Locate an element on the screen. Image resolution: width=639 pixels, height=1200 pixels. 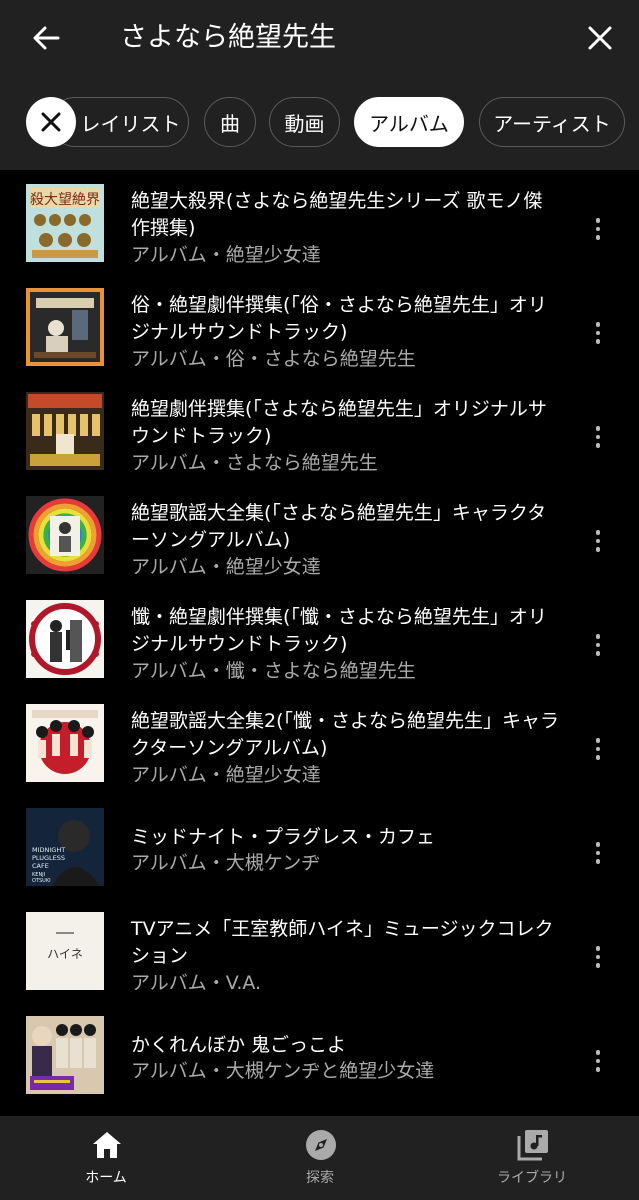
album-title: 絶望劇伴撰集(「さよなら絶望先生」オリジナルサウンドトラック) is located at coordinates (339, 422).